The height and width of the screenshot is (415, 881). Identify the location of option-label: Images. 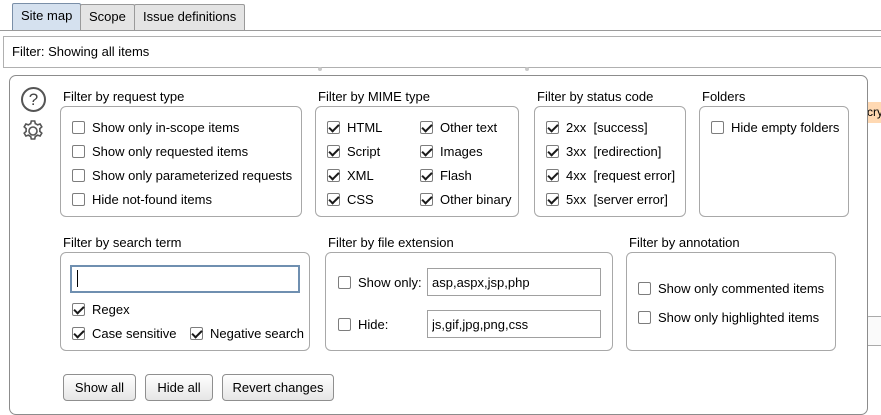
(461, 151).